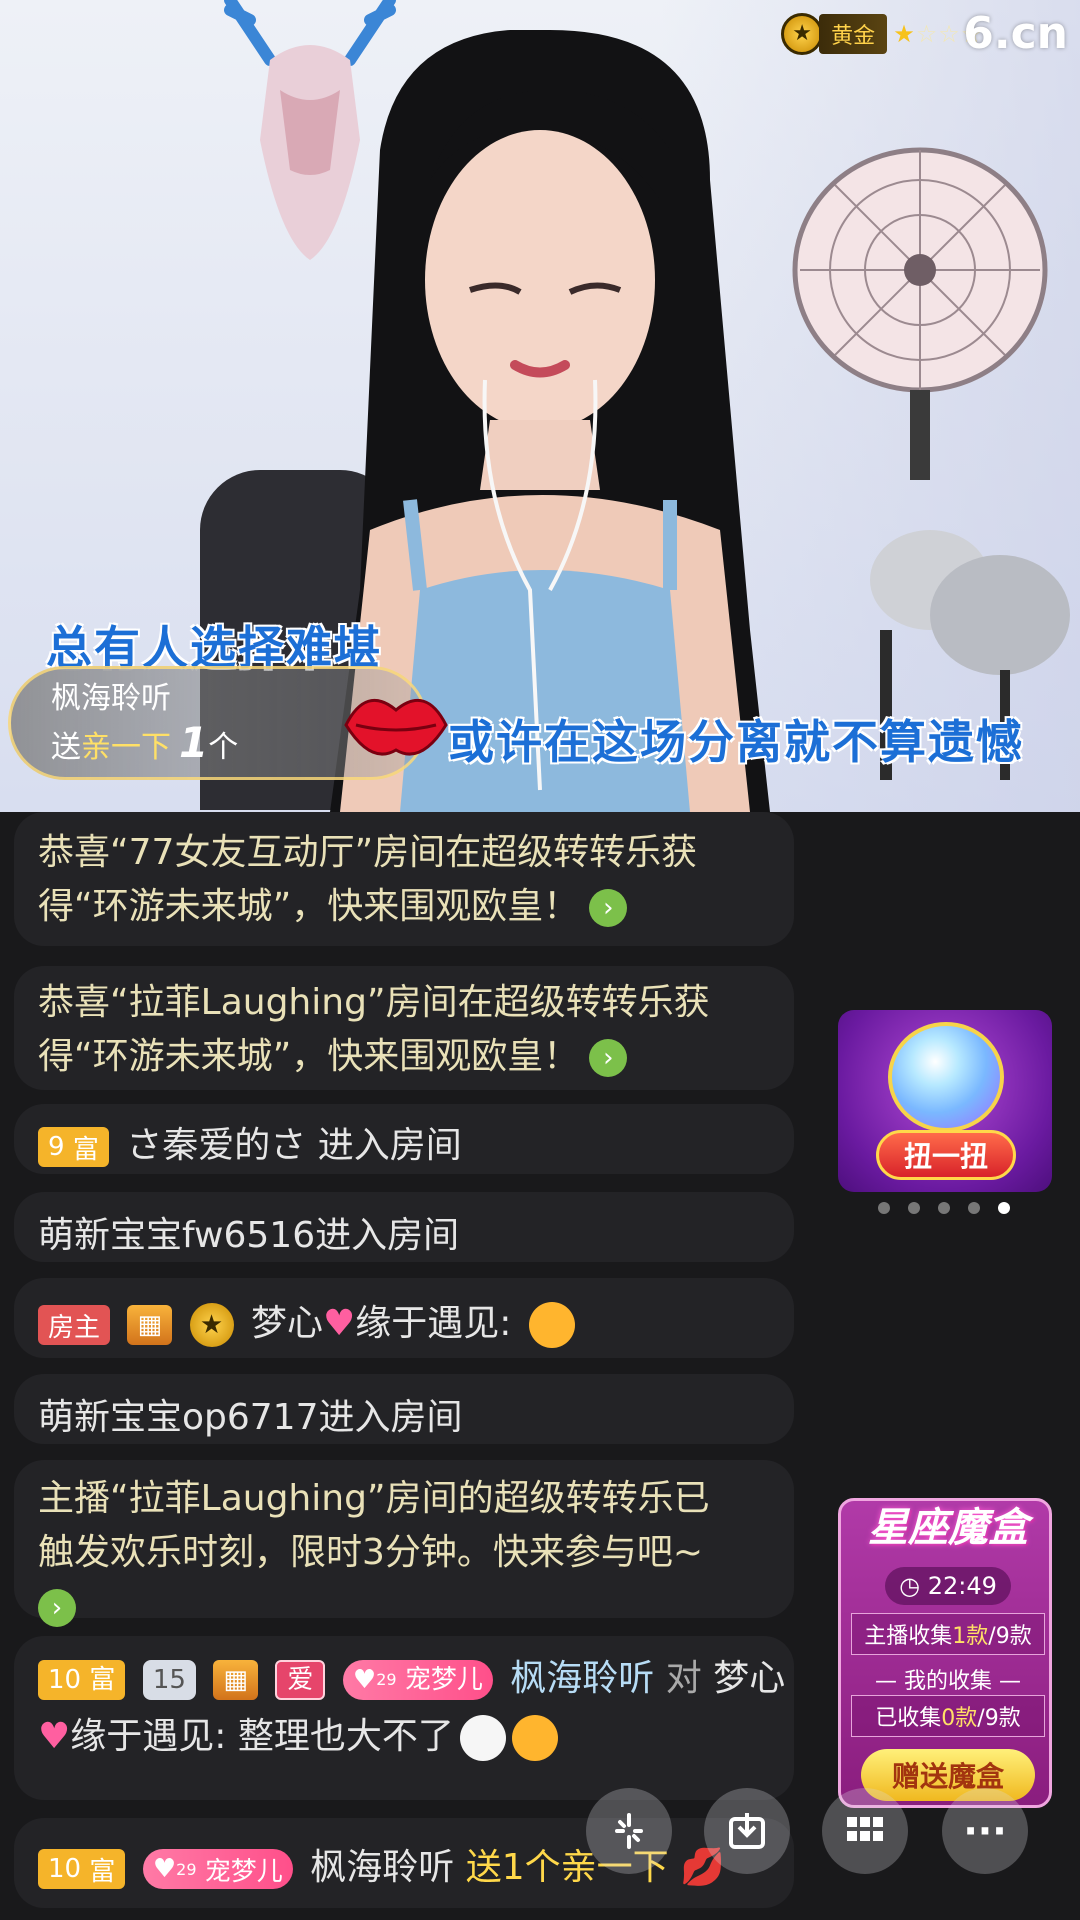  Describe the element at coordinates (683, 1678) in the screenshot. I see `chat-to: 对` at that location.